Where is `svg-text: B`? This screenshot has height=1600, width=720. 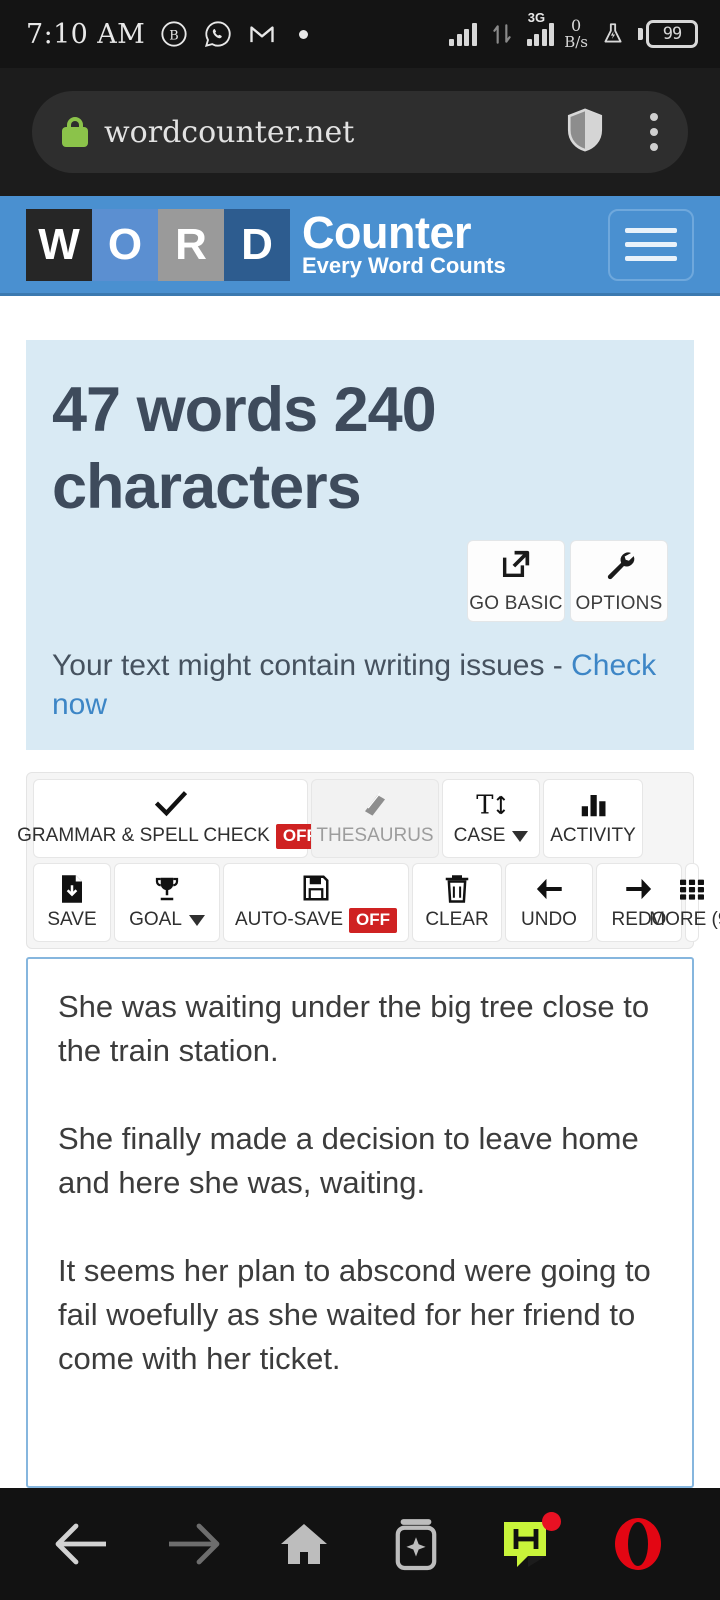 svg-text: B is located at coordinates (173, 35).